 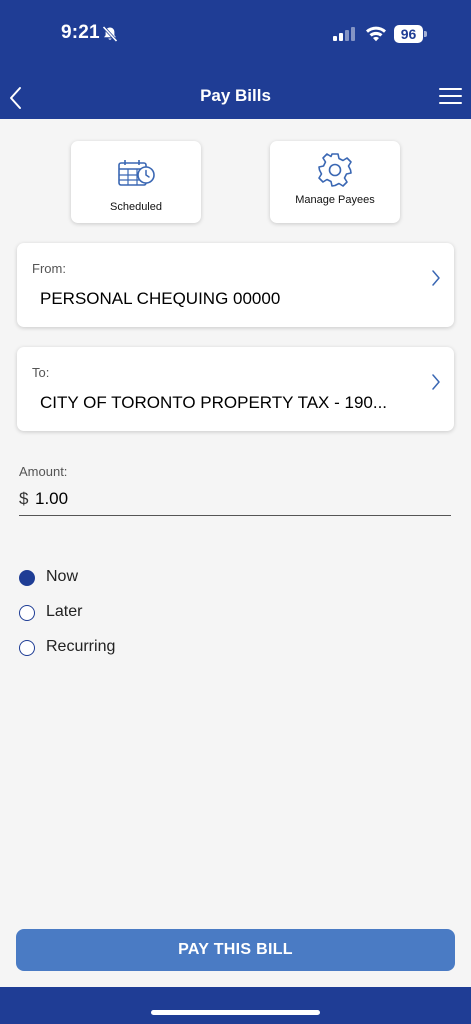 What do you see at coordinates (64, 611) in the screenshot?
I see `radio-later-label: Later` at bounding box center [64, 611].